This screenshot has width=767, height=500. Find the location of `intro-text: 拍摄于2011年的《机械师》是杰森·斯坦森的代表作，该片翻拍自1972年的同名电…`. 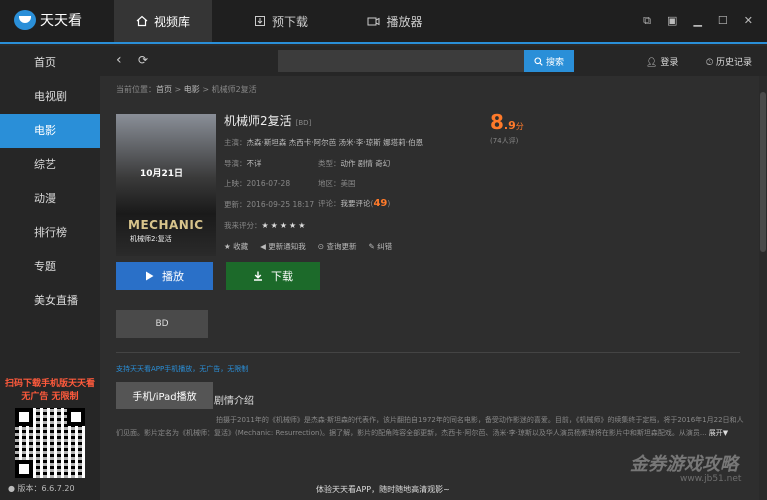

intro-text: 拍摄于2011年的《机械师》是杰森·斯坦森的代表作，该片翻拍自1972年的同名电… is located at coordinates (430, 426).